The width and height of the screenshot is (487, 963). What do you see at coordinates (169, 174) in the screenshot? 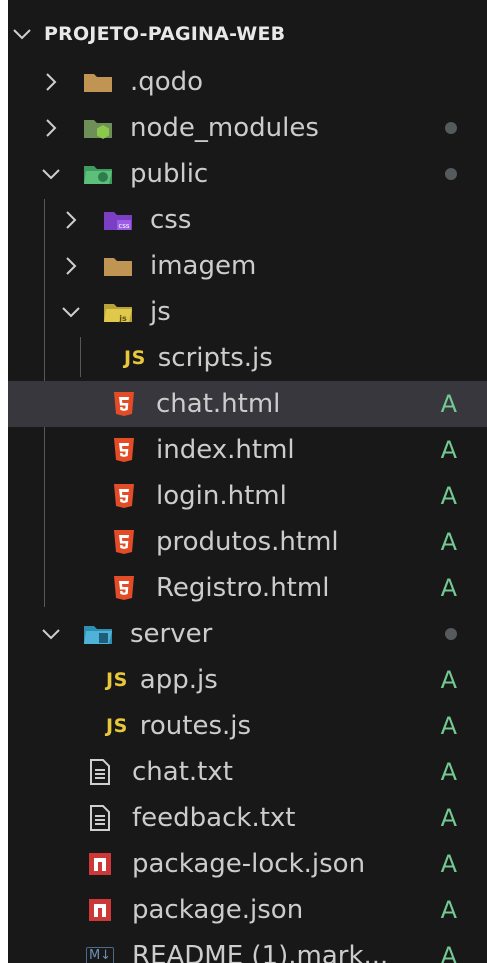
I see `tree-item-label: public` at bounding box center [169, 174].